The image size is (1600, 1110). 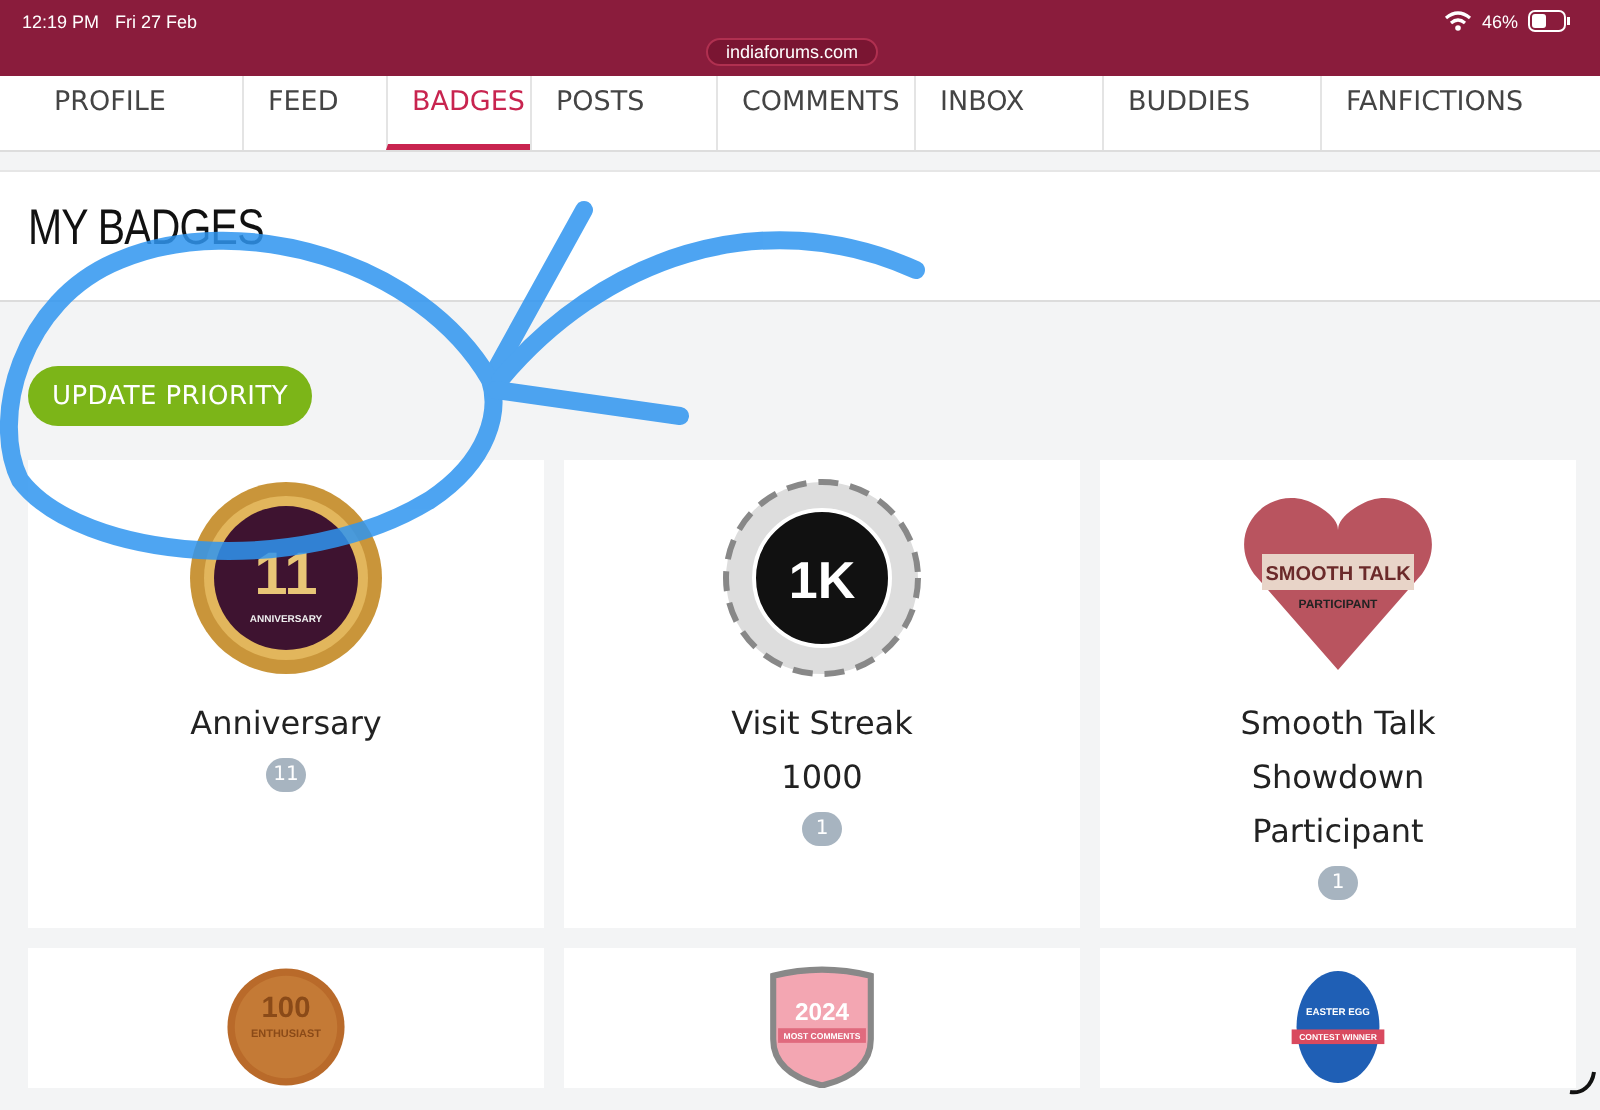 I want to click on battery-icon, so click(x=1550, y=21).